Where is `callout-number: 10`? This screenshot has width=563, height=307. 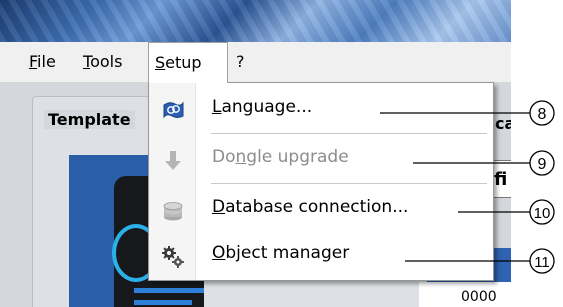 callout-number: 10 is located at coordinates (542, 213).